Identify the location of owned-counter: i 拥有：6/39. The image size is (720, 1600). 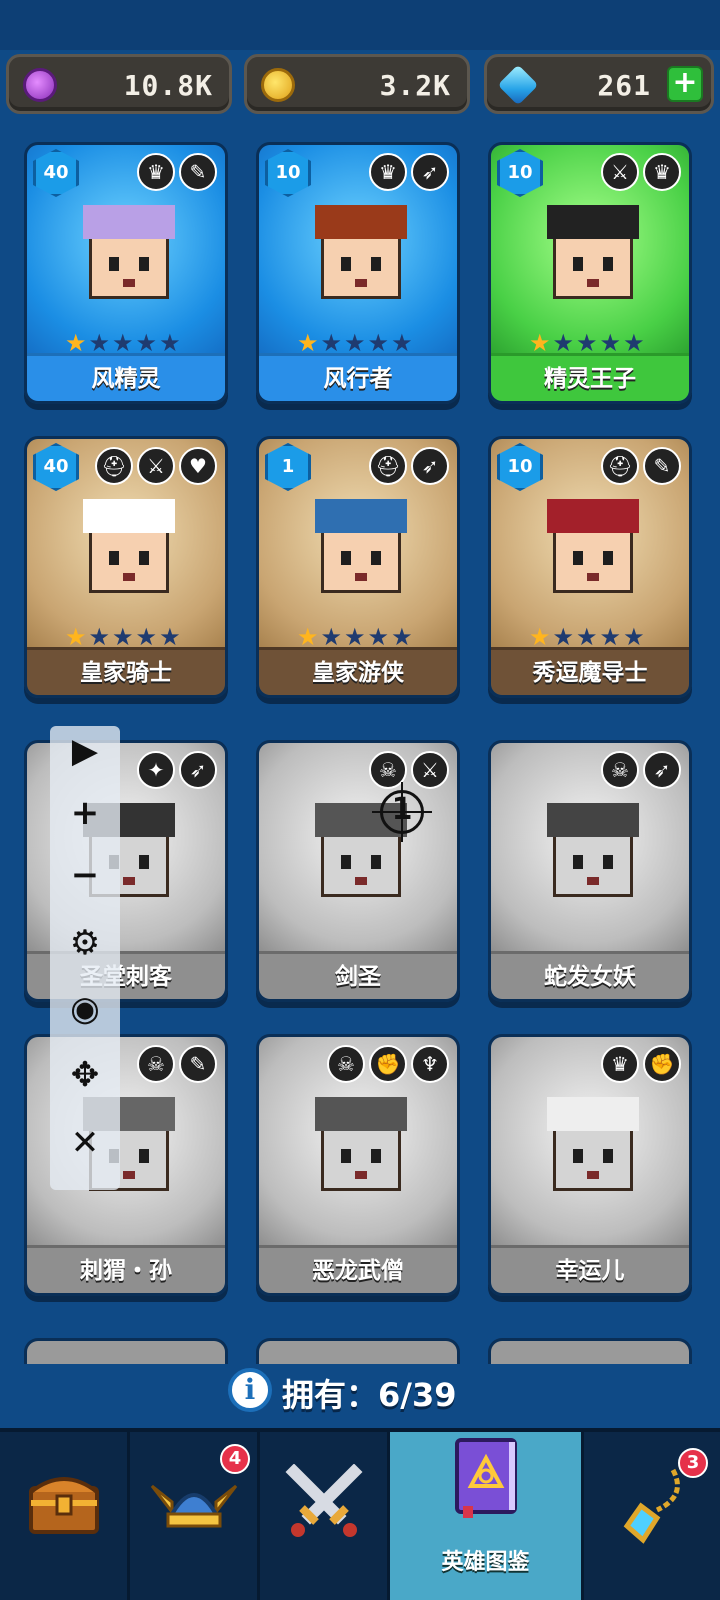
(360, 1392).